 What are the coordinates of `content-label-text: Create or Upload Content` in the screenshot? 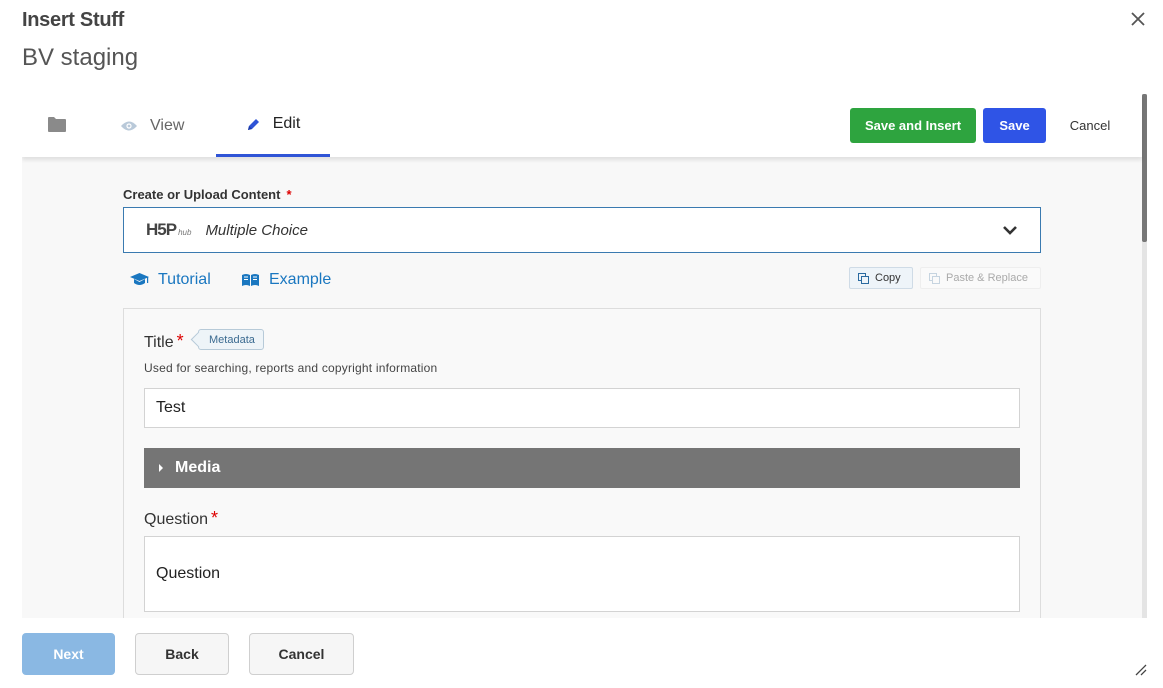 It's located at (202, 194).